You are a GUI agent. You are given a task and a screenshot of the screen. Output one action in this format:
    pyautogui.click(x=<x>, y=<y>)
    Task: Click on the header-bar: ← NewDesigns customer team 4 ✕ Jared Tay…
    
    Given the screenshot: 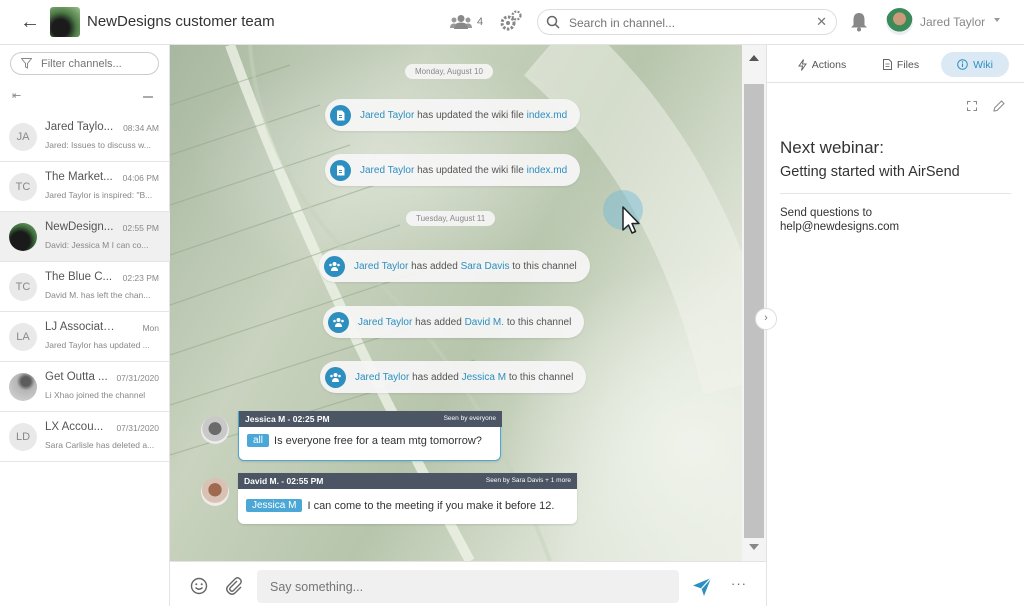 What is the action you would take?
    pyautogui.click(x=512, y=22)
    